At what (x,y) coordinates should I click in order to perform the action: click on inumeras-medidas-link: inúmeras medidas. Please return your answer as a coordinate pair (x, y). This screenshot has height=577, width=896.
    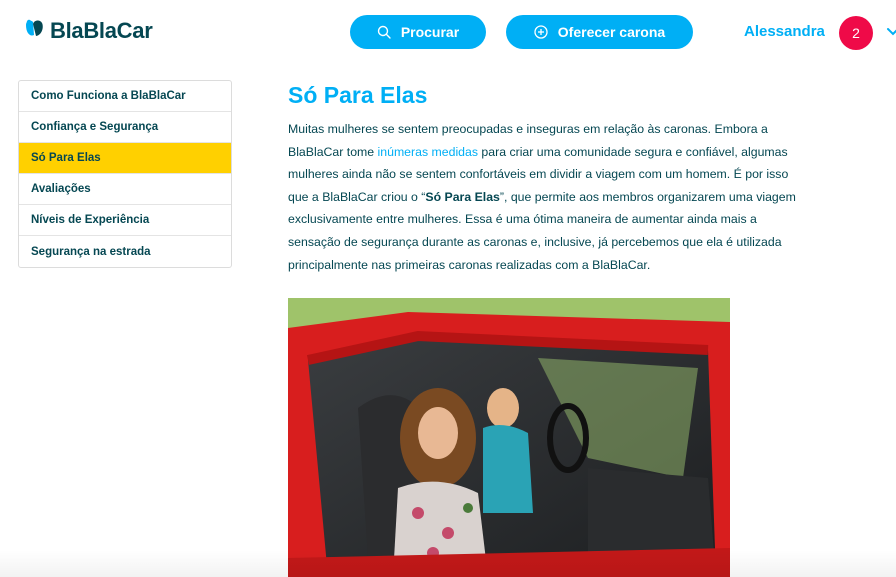
    Looking at the image, I should click on (428, 152).